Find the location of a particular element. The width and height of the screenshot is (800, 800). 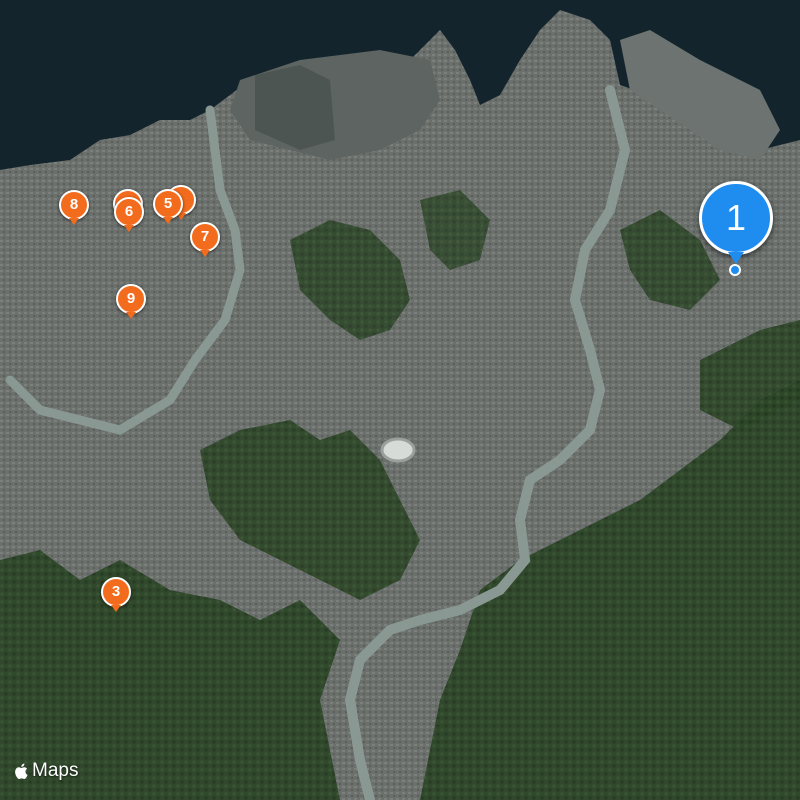

apple-logo-icon is located at coordinates (21, 771).